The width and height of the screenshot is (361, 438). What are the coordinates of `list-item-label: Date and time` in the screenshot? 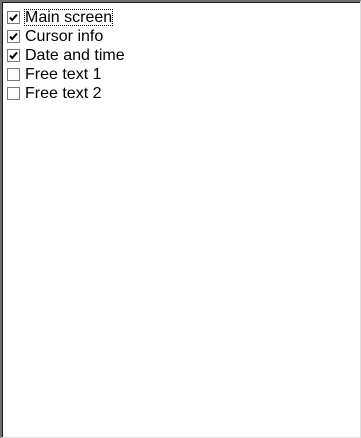 It's located at (75, 55).